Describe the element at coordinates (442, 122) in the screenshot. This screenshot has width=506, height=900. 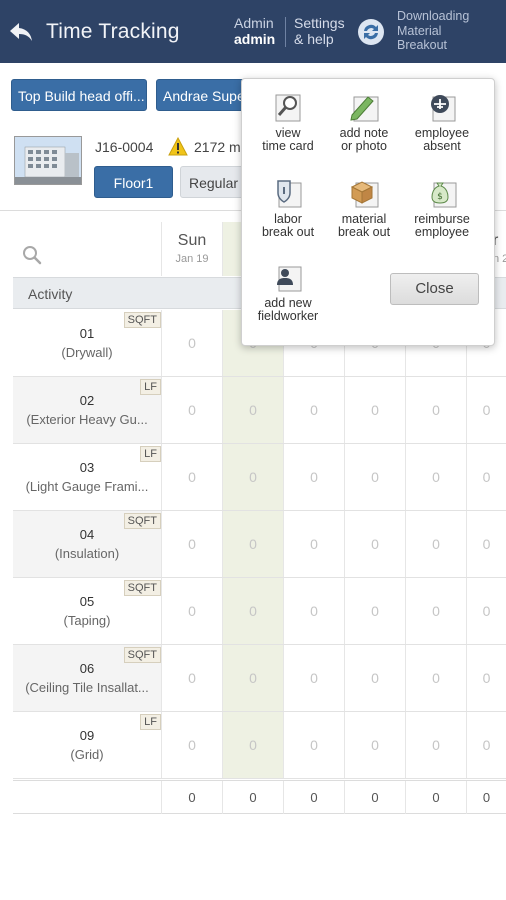
I see `employee-absent-button: employee absent` at that location.